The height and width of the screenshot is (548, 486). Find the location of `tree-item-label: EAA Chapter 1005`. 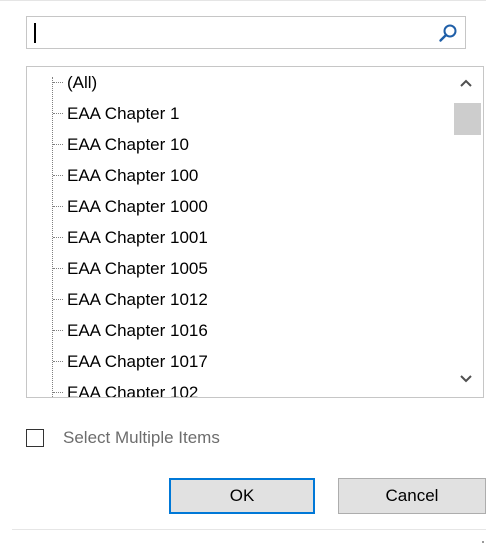

tree-item-label: EAA Chapter 1005 is located at coordinates (137, 268).